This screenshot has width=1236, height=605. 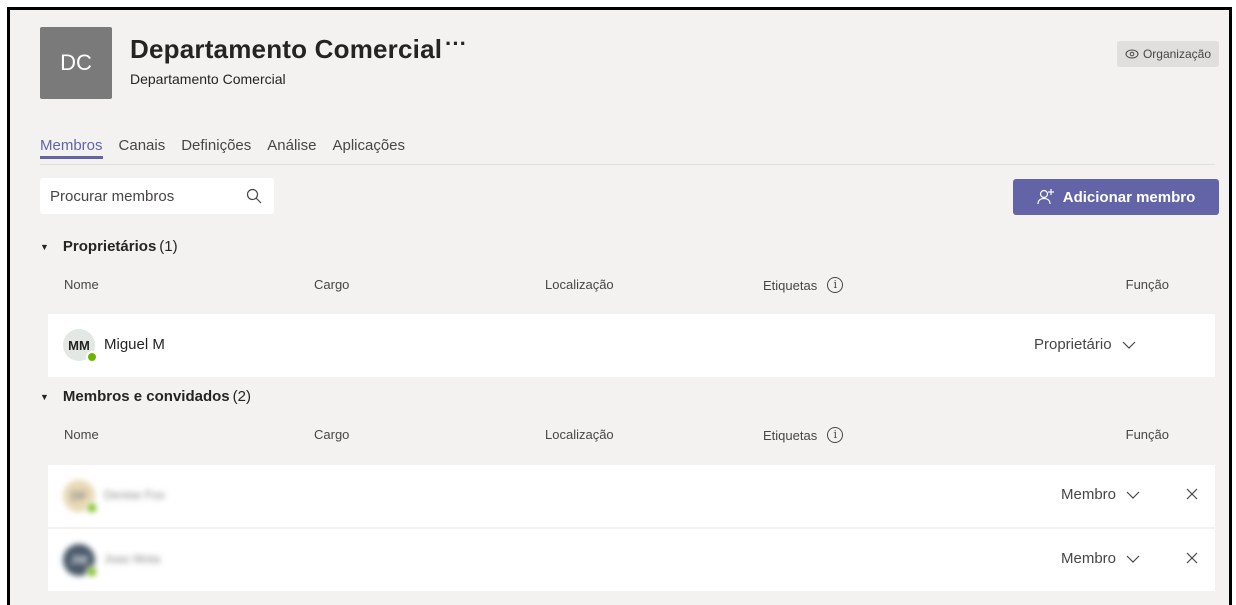 I want to click on avatar-initials: MM, so click(x=79, y=345).